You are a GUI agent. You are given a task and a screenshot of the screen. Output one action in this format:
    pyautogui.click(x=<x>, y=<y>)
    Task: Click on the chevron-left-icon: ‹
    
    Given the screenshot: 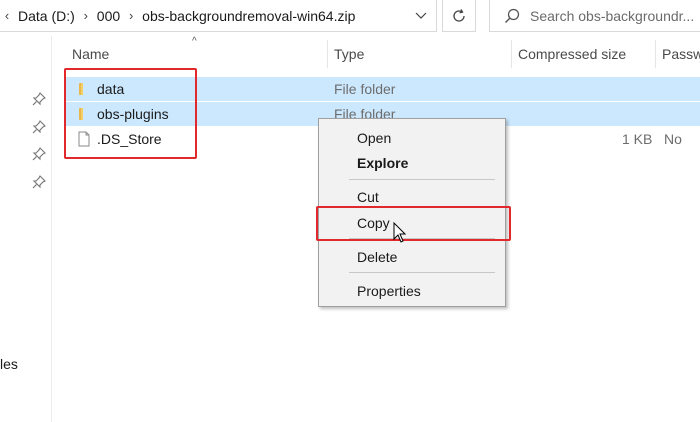 What is the action you would take?
    pyautogui.click(x=7, y=15)
    